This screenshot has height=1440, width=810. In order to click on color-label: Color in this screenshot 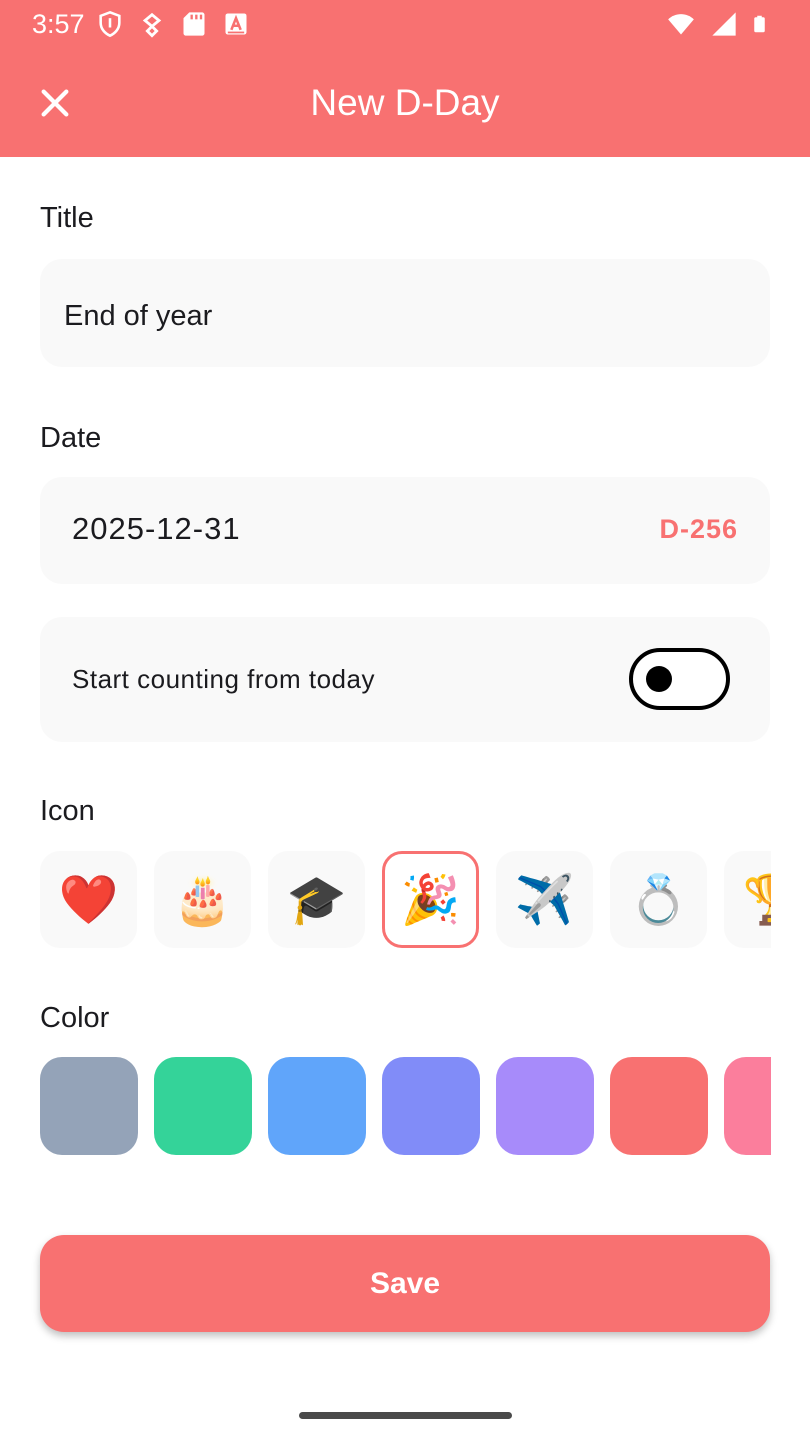, I will do `click(75, 1018)`.